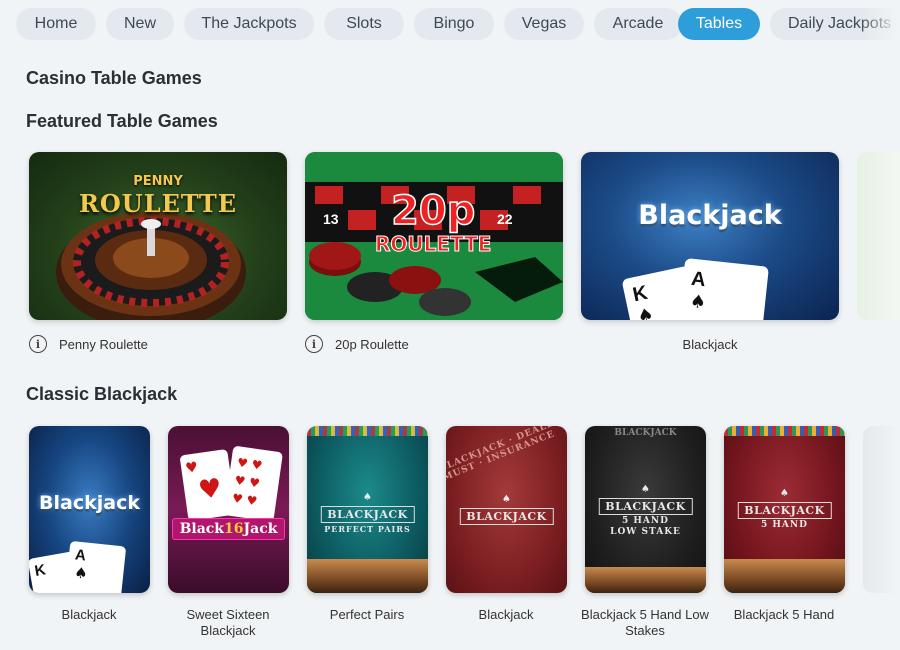 The image size is (900, 650). What do you see at coordinates (140, 24) in the screenshot?
I see `nav-tab-new: New` at bounding box center [140, 24].